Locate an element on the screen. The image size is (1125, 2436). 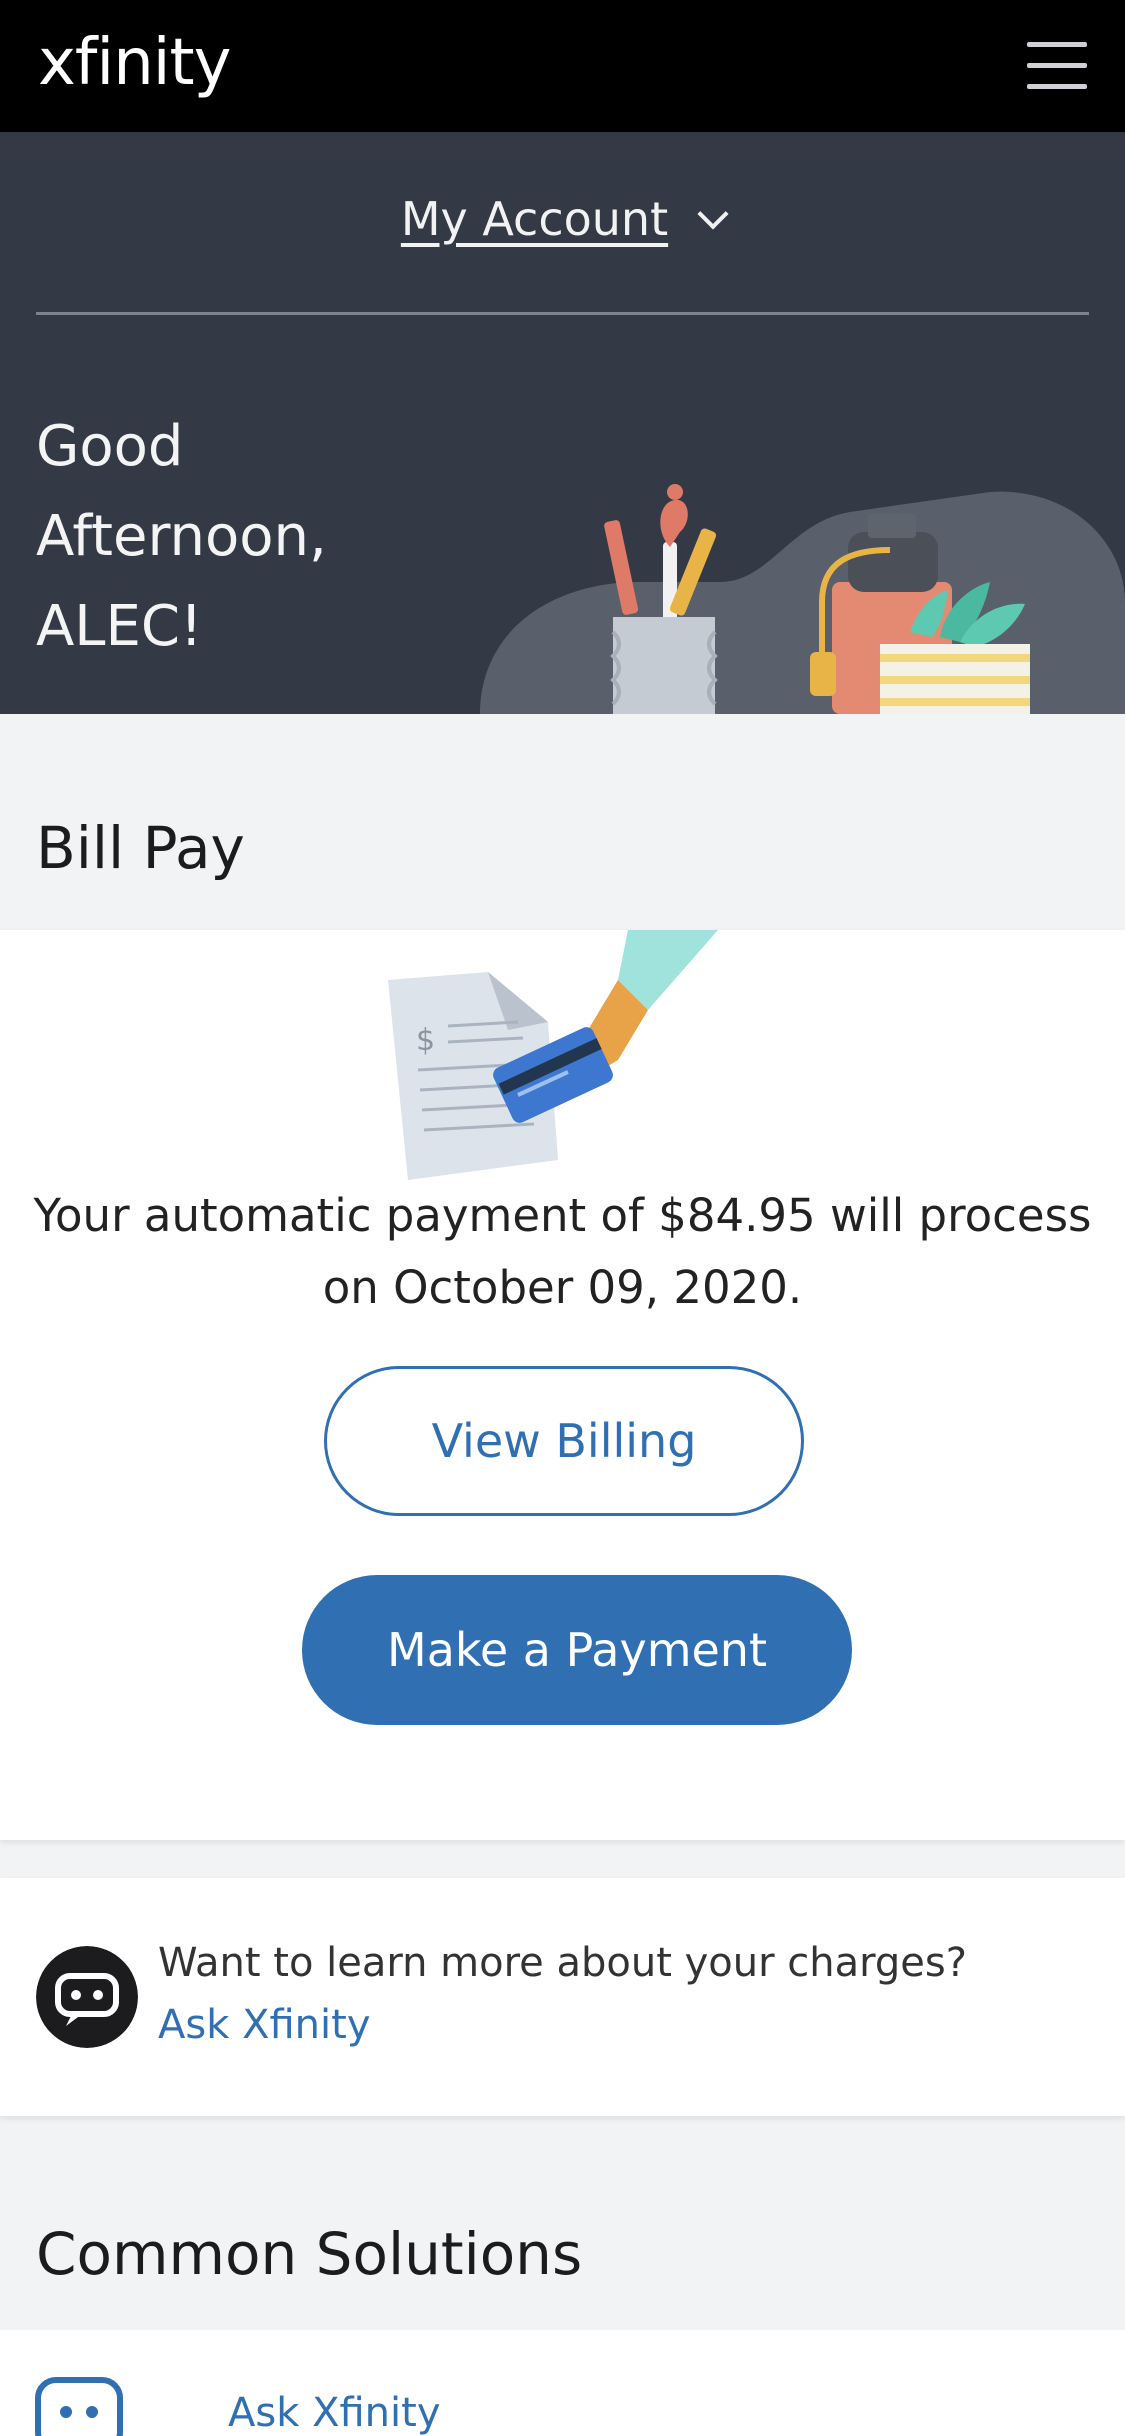
common-solutions-list: Ask Xfinity is located at coordinates (562, 2383).